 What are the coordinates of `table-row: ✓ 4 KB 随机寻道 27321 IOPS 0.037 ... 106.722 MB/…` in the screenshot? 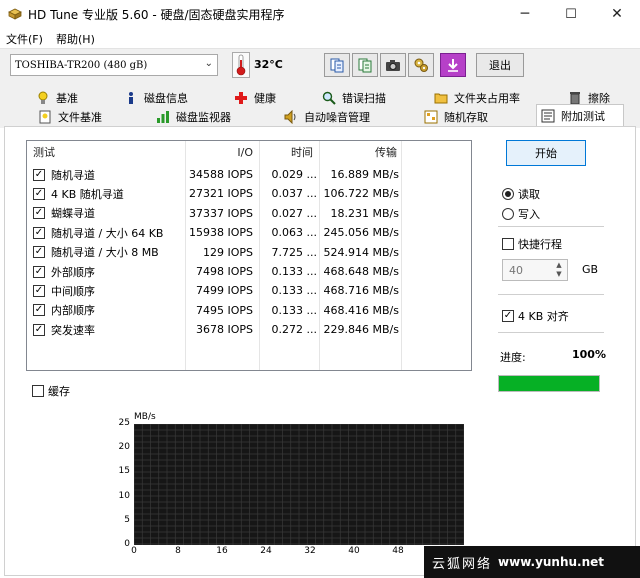 It's located at (249, 193).